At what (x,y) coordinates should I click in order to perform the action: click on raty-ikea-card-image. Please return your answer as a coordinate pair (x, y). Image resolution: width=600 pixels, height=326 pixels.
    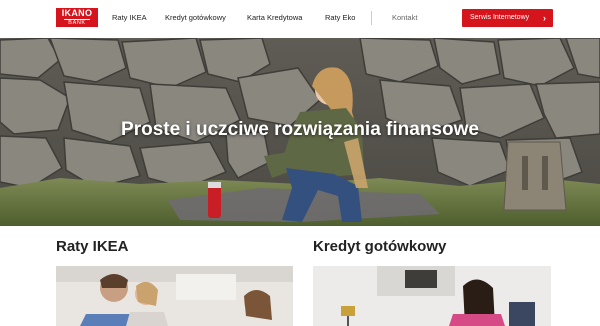
    Looking at the image, I should click on (174, 296).